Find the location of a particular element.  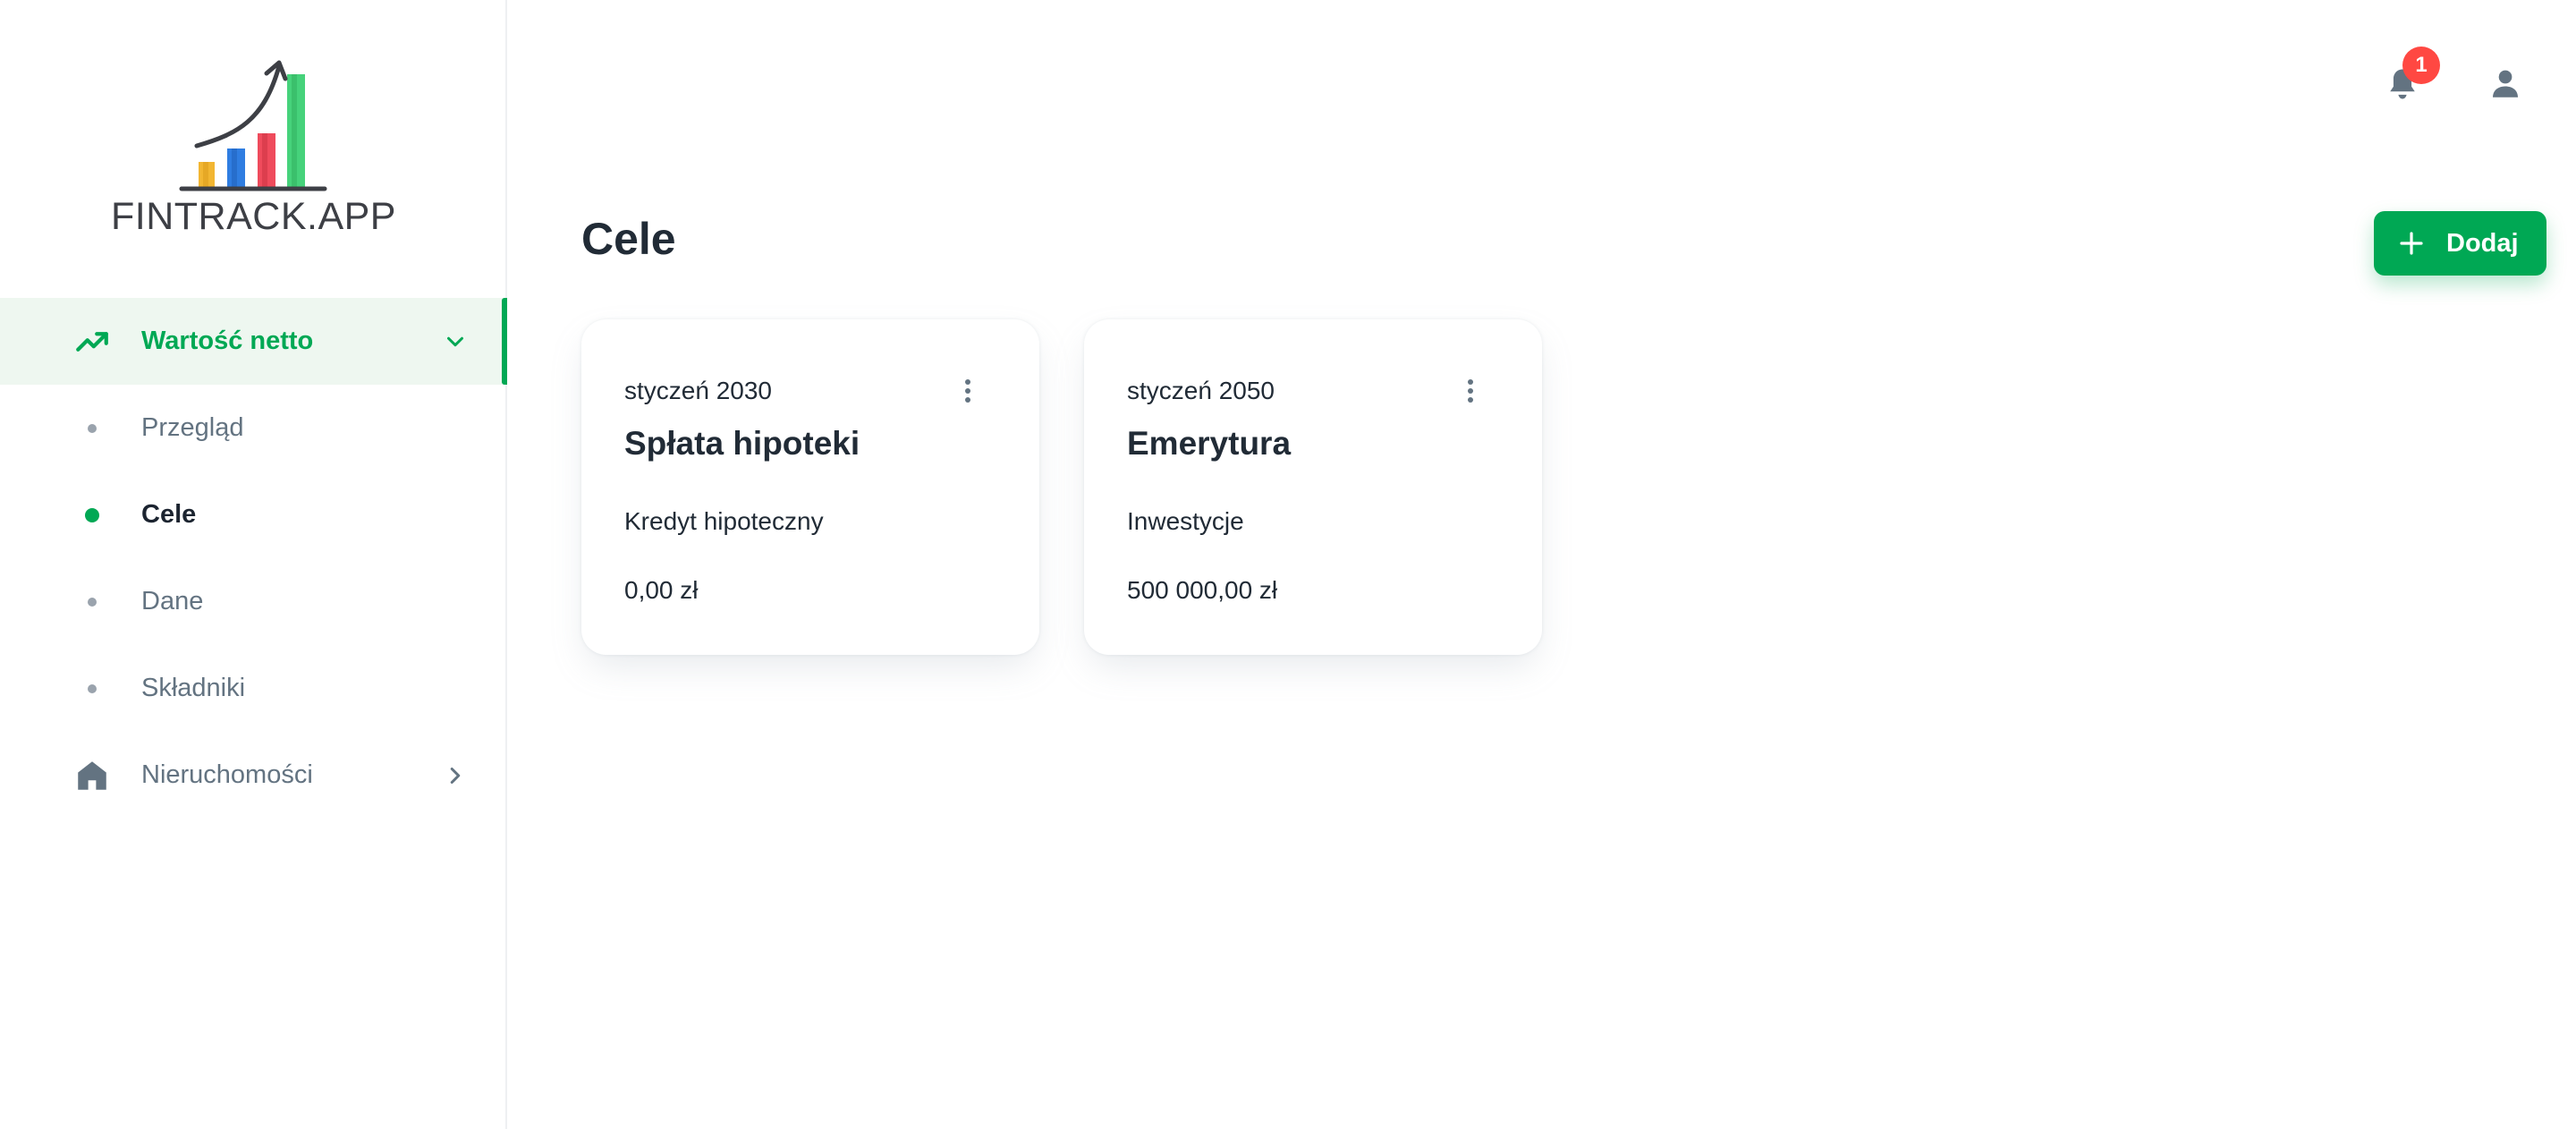

add-goal-button: Dodaj is located at coordinates (2460, 244).